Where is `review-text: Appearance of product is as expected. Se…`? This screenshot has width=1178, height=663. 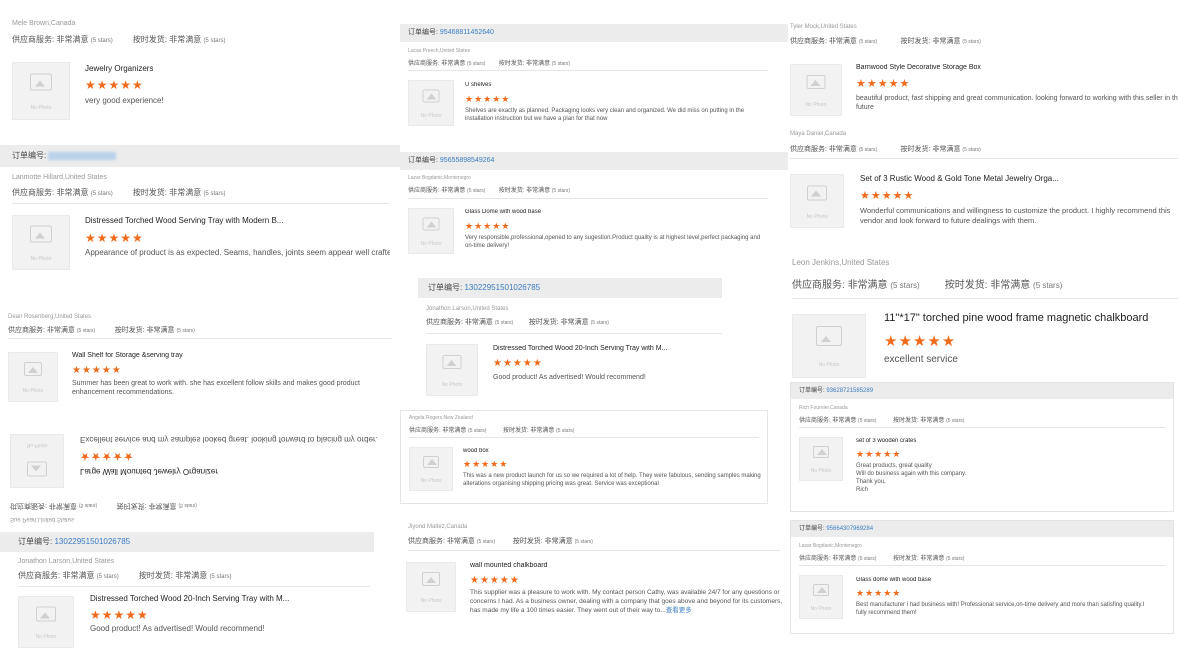
review-text: Appearance of product is as expected. Se… is located at coordinates (237, 252).